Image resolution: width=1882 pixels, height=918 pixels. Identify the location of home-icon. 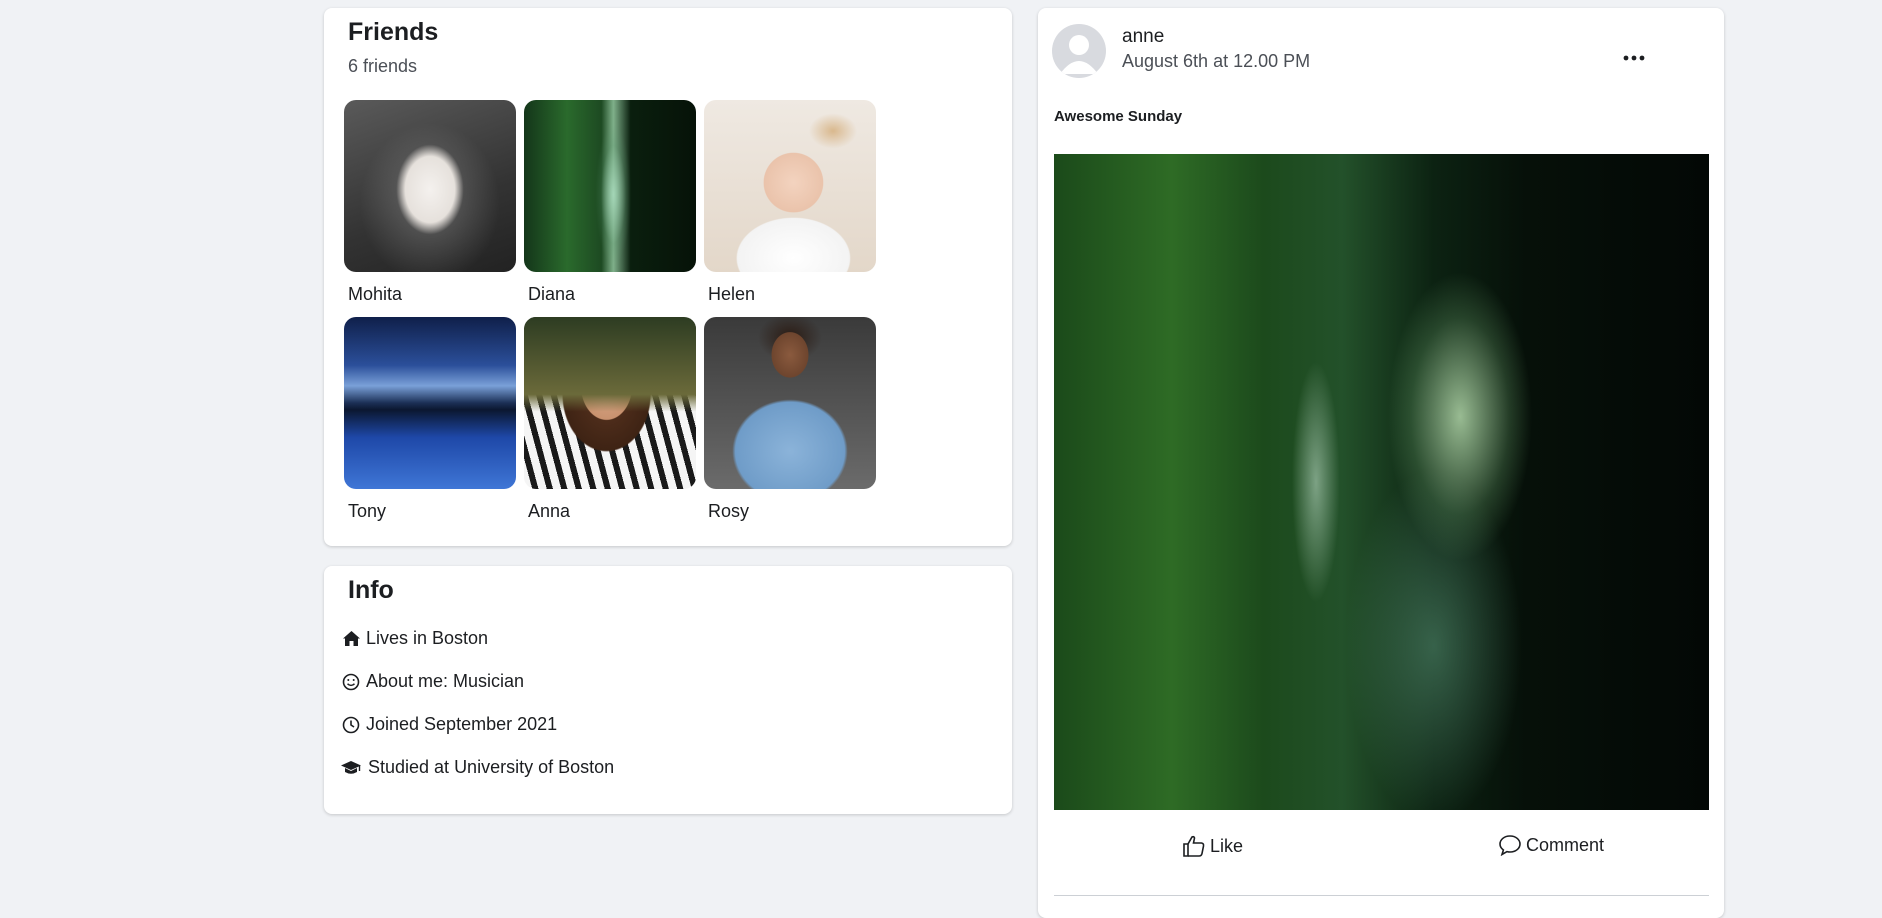
(351, 638).